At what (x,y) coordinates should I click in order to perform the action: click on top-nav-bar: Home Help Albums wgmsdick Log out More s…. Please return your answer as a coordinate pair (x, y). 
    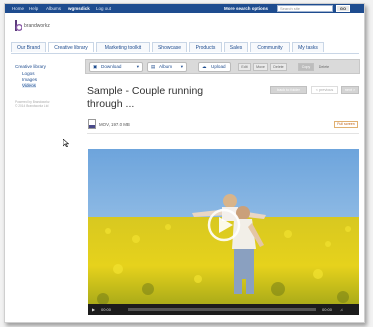
    Looking at the image, I should click on (184, 8).